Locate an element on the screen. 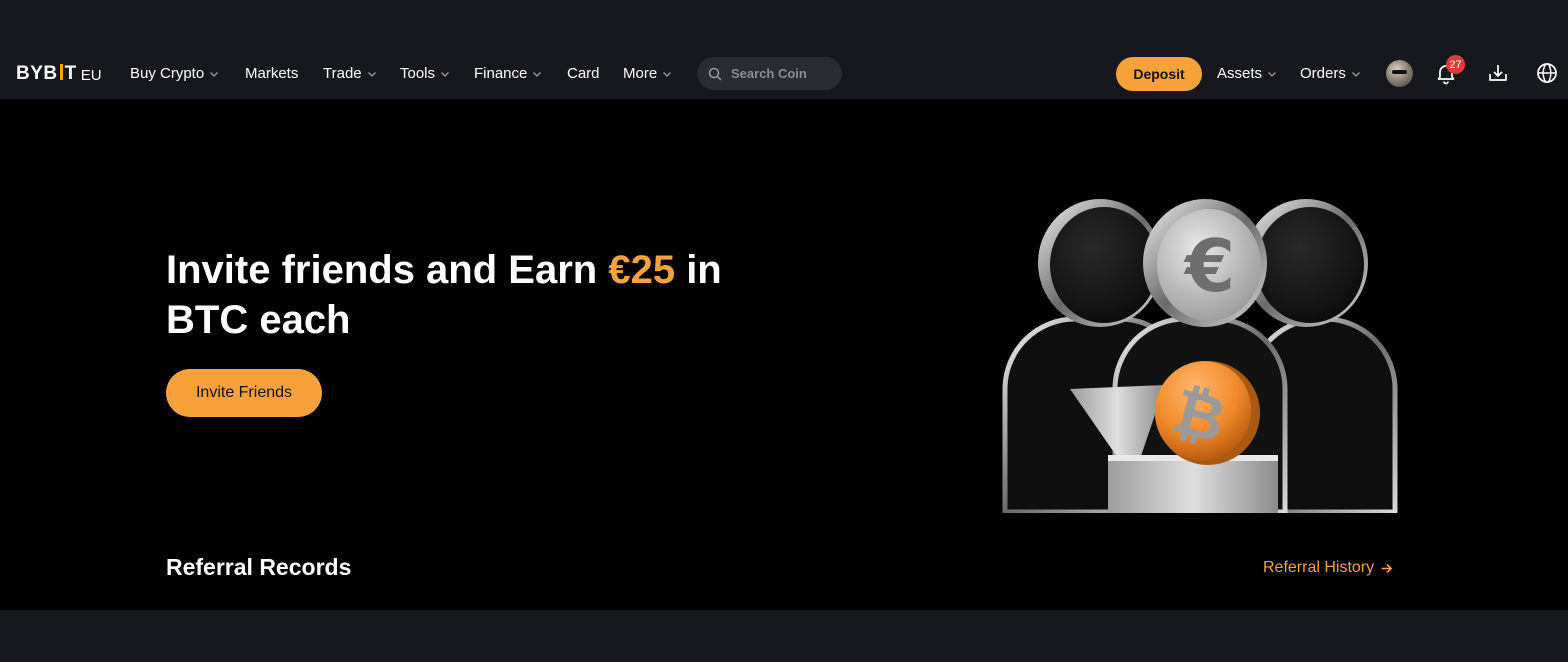  invite-friends-button: Invite Friends is located at coordinates (244, 393).